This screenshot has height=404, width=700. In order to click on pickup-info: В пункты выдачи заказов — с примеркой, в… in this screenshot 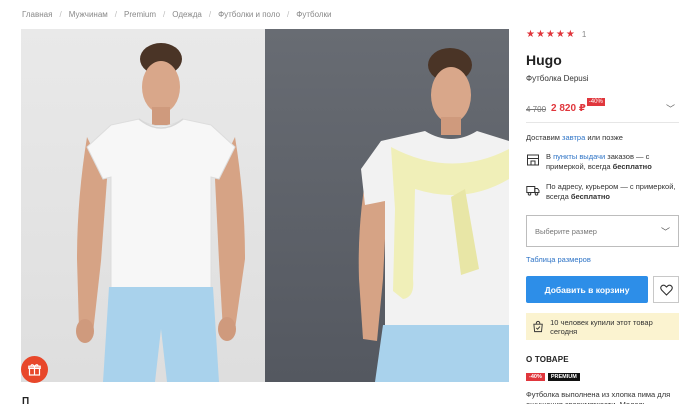, I will do `click(606, 162)`.